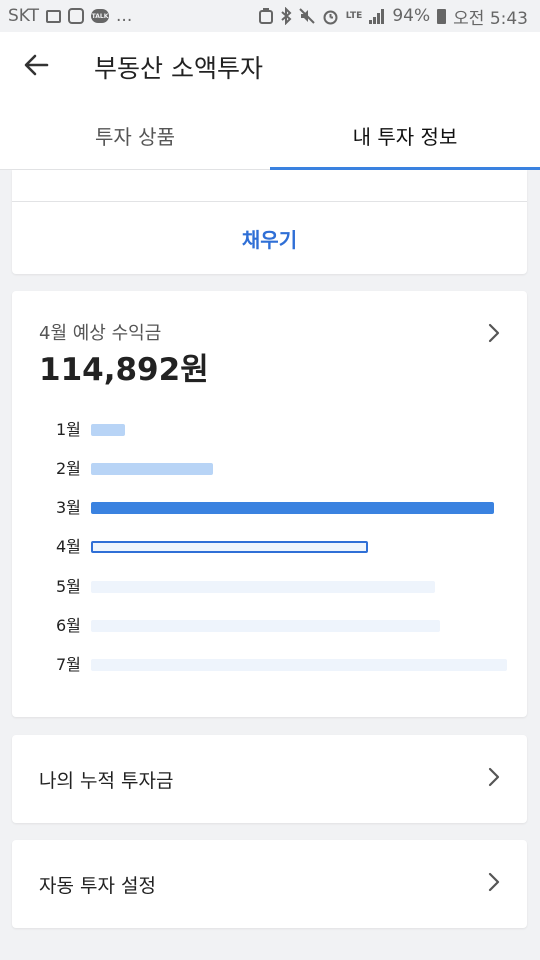 Image resolution: width=540 pixels, height=960 pixels. I want to click on month-label: 3월, so click(68, 507).